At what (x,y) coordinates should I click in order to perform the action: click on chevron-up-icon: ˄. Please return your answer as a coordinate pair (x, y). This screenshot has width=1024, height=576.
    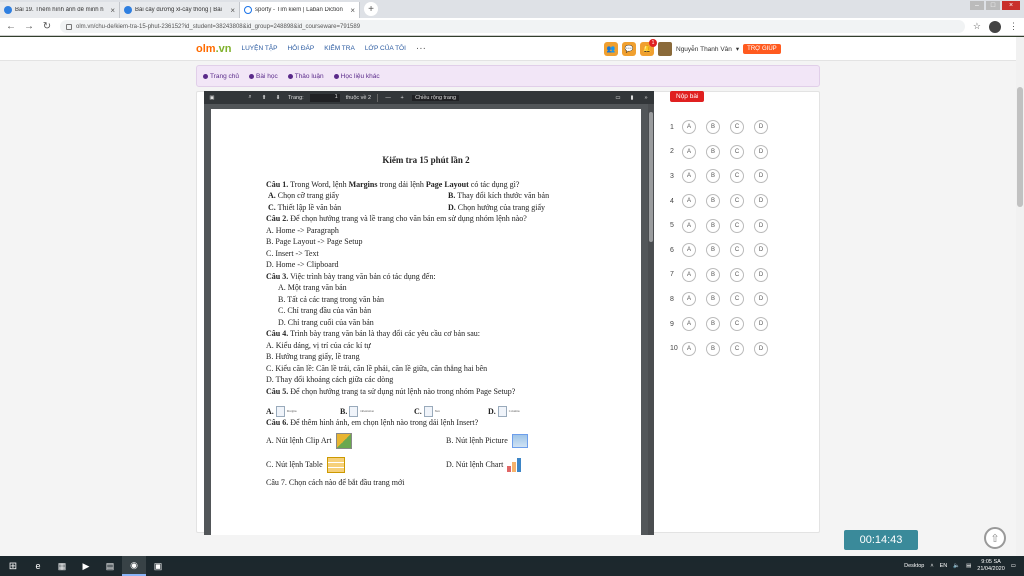
    Looking at the image, I should click on (931, 566).